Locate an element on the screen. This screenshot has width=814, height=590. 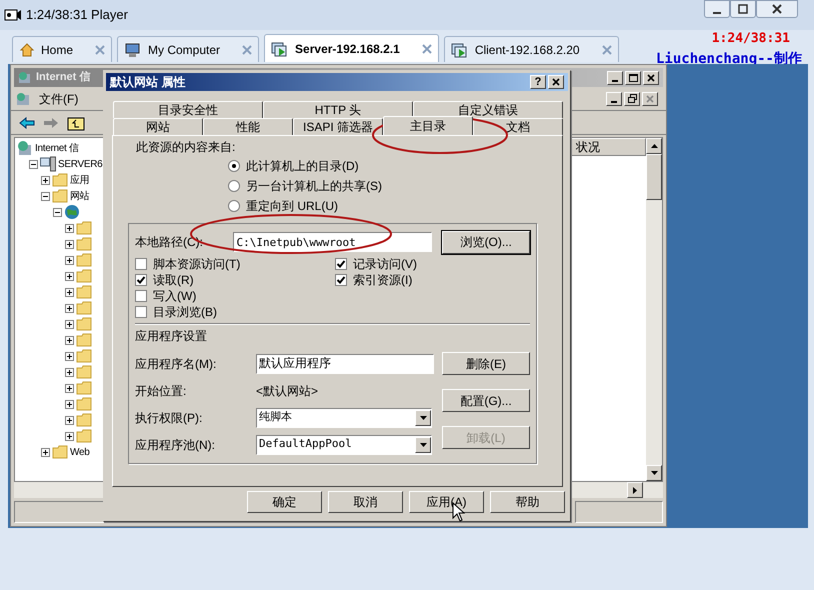
application-name-input: 默认应用程序 is located at coordinates (345, 364).